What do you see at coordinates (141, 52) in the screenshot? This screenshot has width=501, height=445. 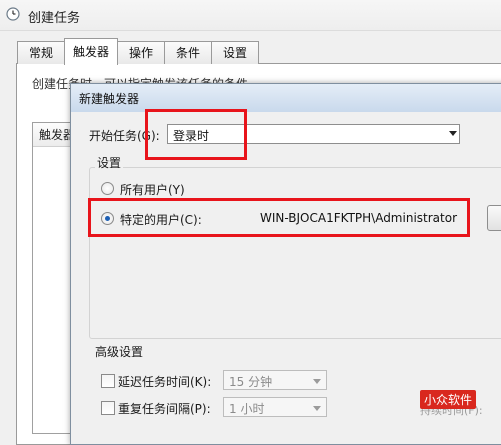 I see `tab-actions: 操作` at bounding box center [141, 52].